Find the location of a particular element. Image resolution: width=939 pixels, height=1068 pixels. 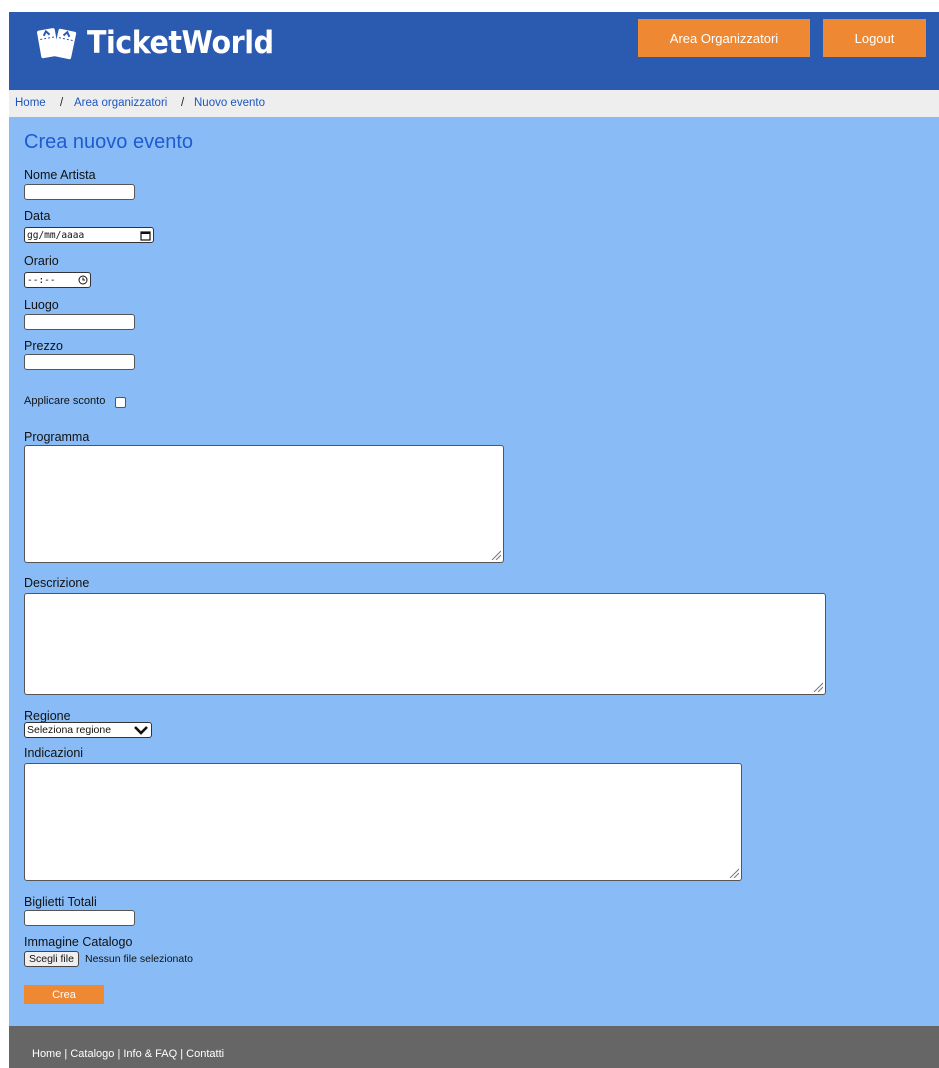

region-selected-value: Seleziona regione is located at coordinates (69, 730).